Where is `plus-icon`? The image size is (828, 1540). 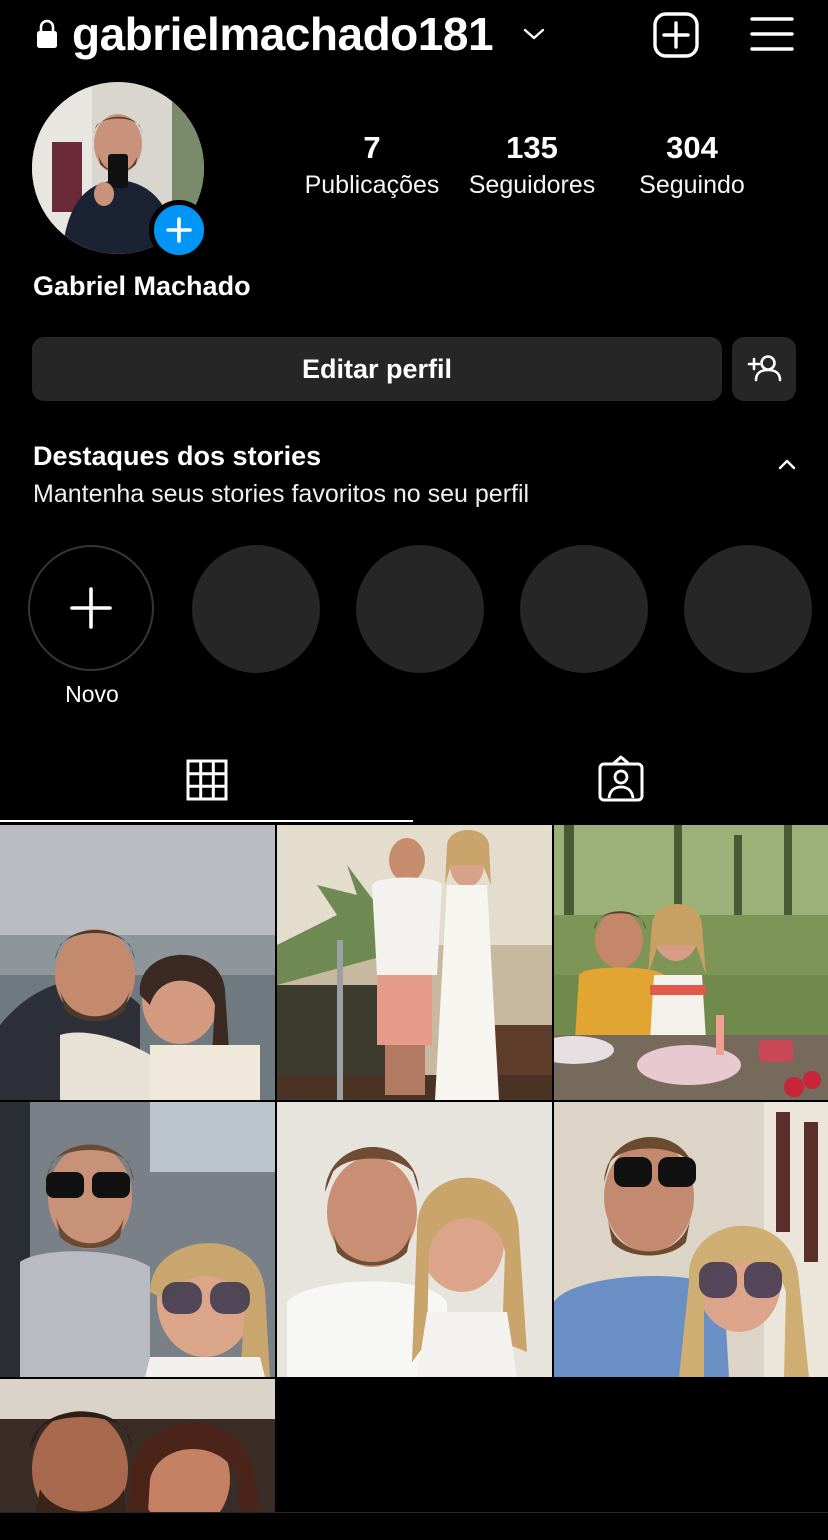 plus-icon is located at coordinates (91, 608).